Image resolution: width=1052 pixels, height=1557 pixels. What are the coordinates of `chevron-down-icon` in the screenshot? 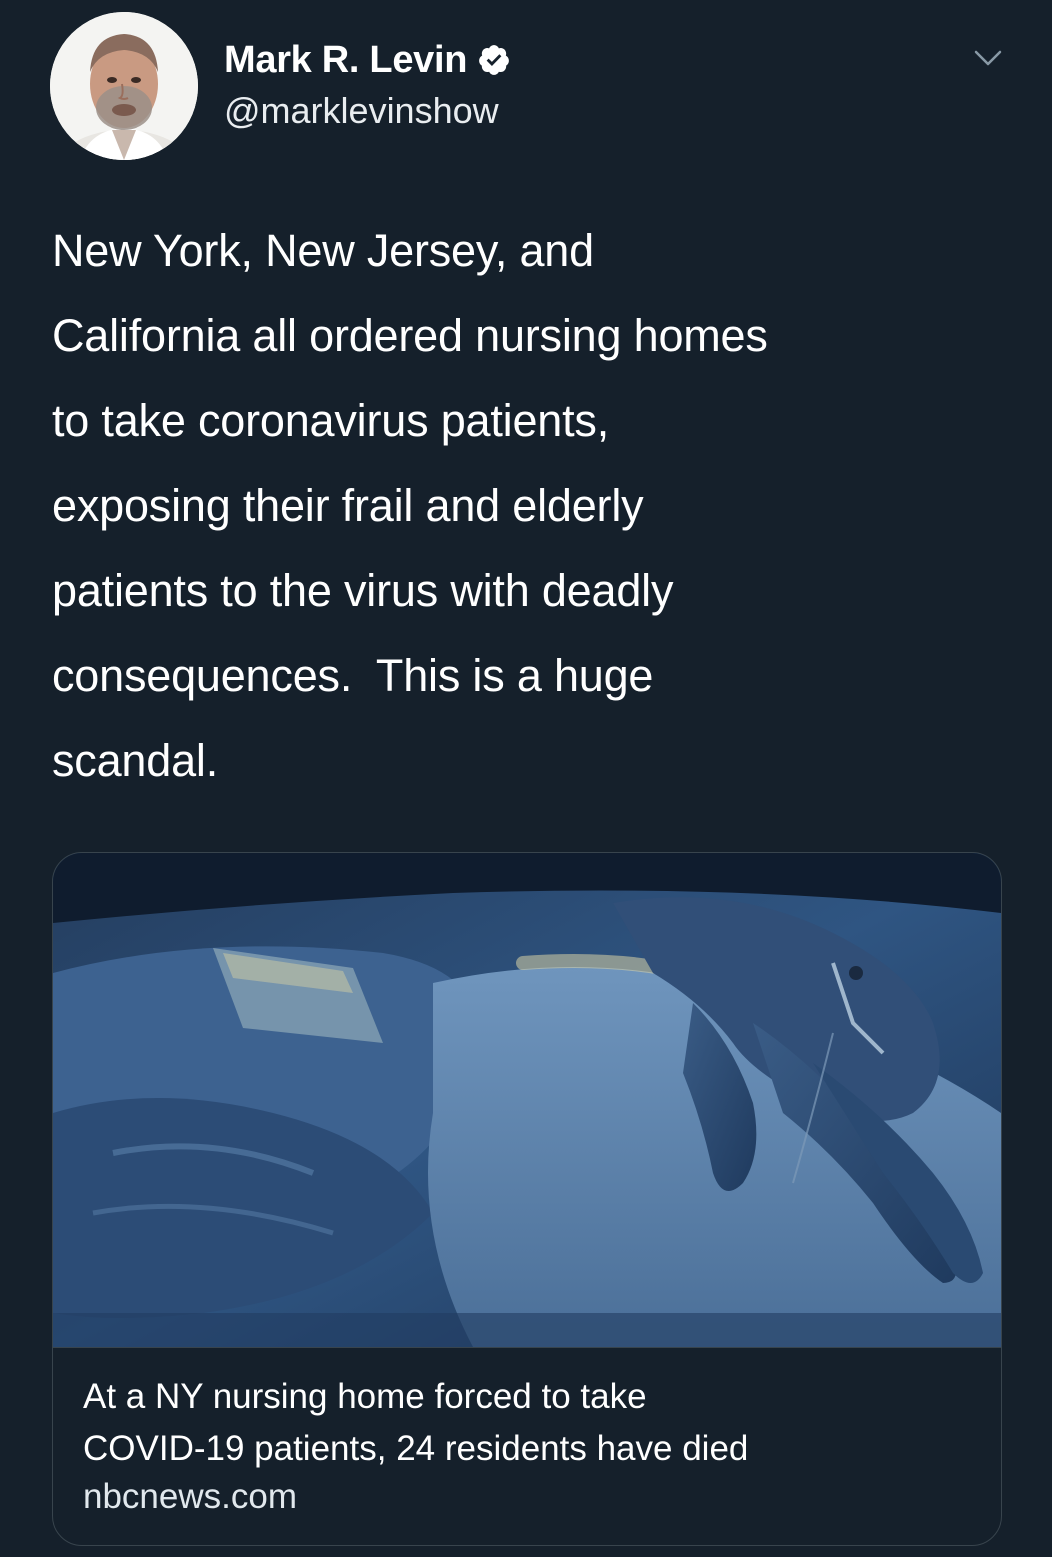 It's located at (988, 58).